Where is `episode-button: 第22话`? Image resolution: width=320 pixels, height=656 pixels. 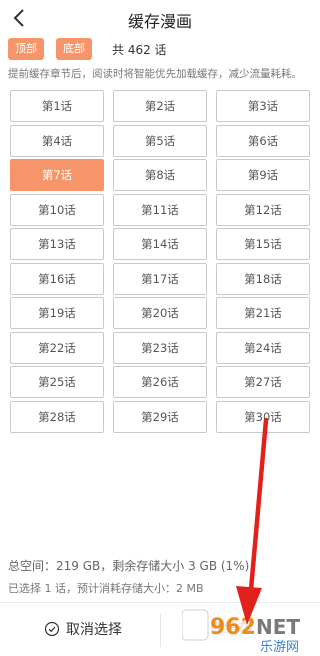 episode-button: 第22话 is located at coordinates (57, 347).